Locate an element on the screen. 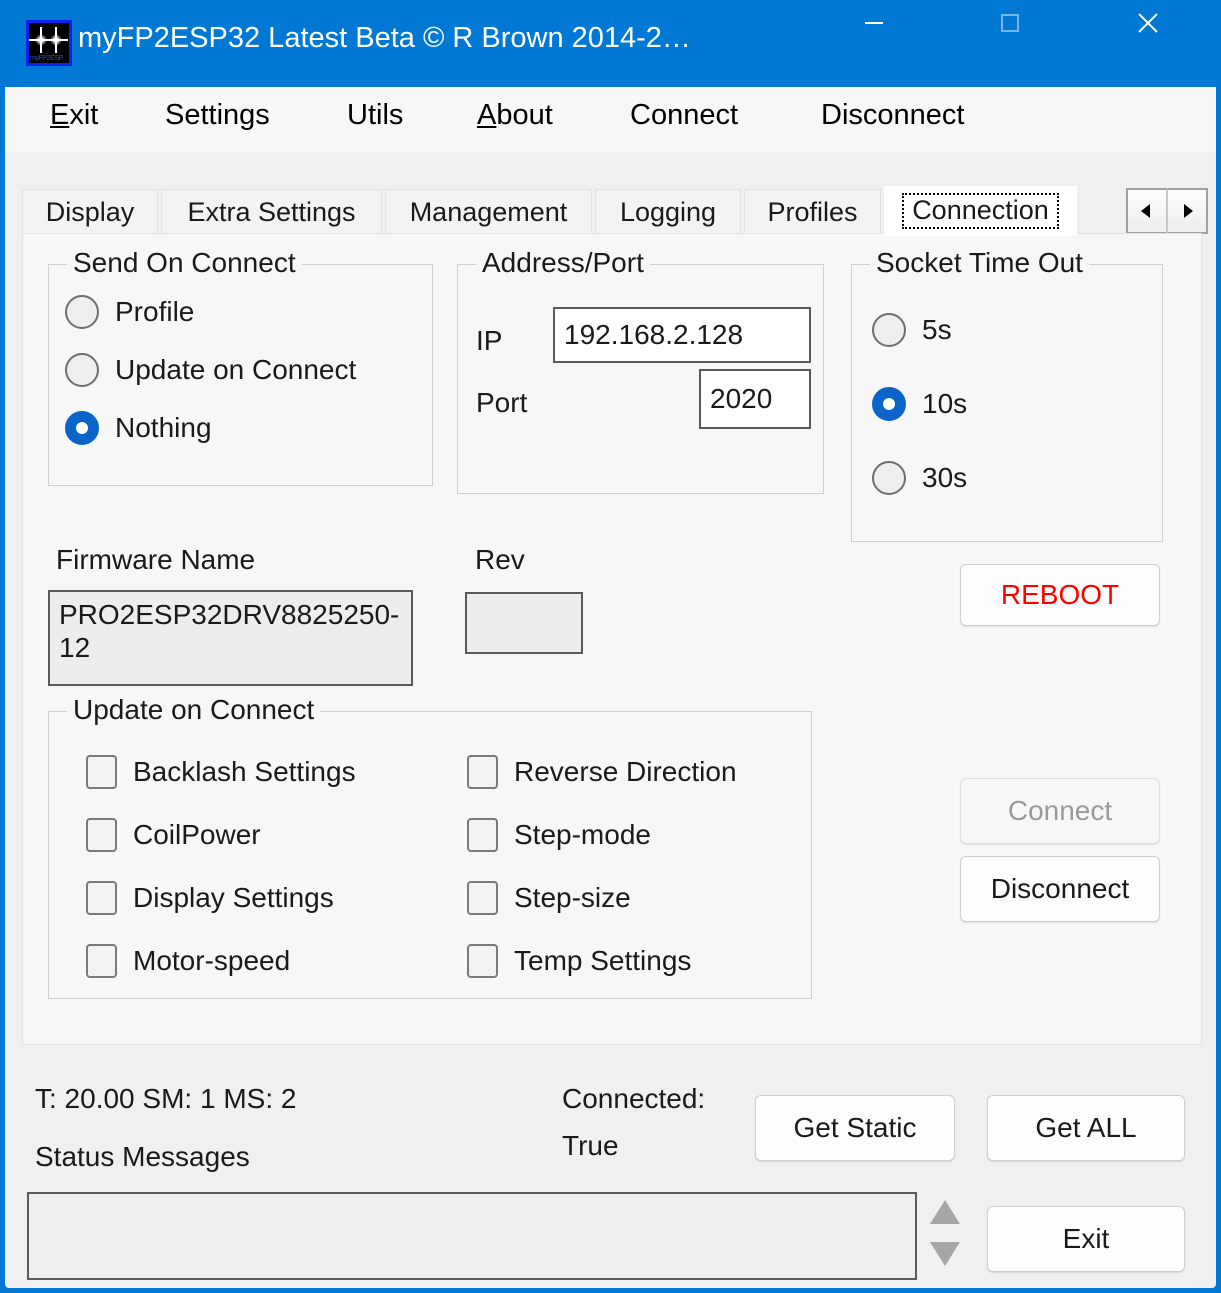  port-label: Port is located at coordinates (502, 402).